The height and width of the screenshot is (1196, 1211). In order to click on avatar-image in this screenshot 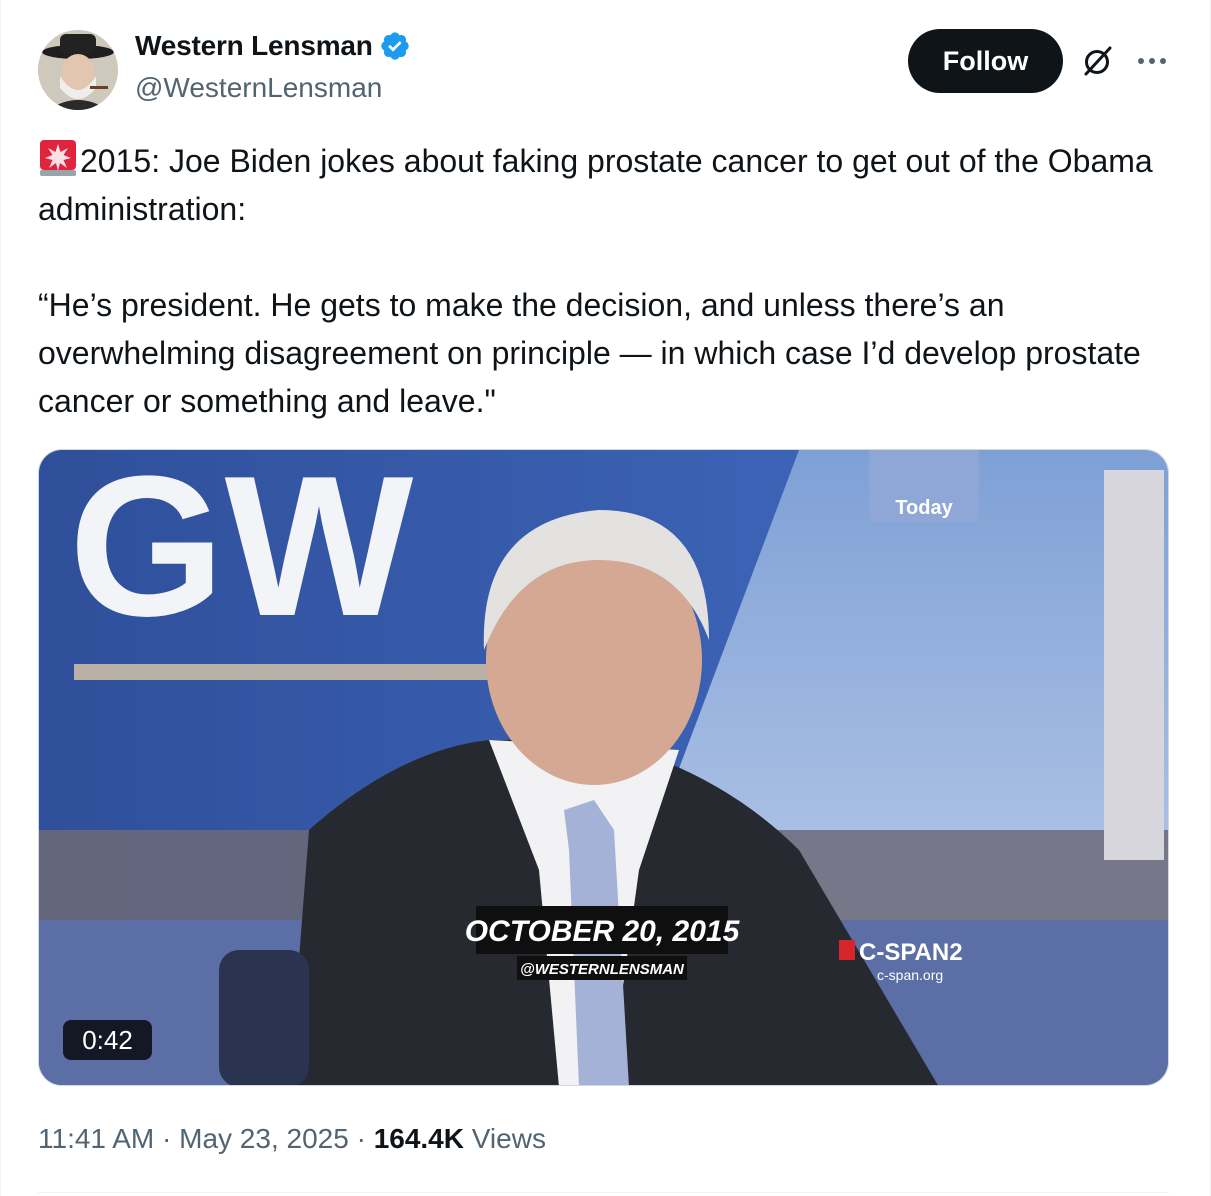, I will do `click(78, 70)`.